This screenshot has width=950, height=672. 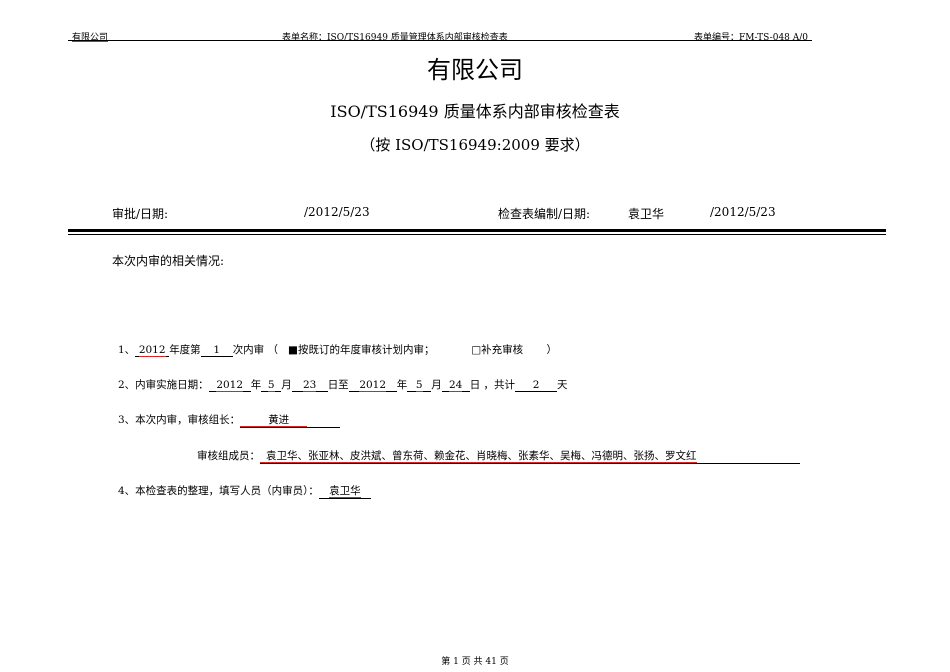 I want to click on item2-unit: 天, so click(x=562, y=385).